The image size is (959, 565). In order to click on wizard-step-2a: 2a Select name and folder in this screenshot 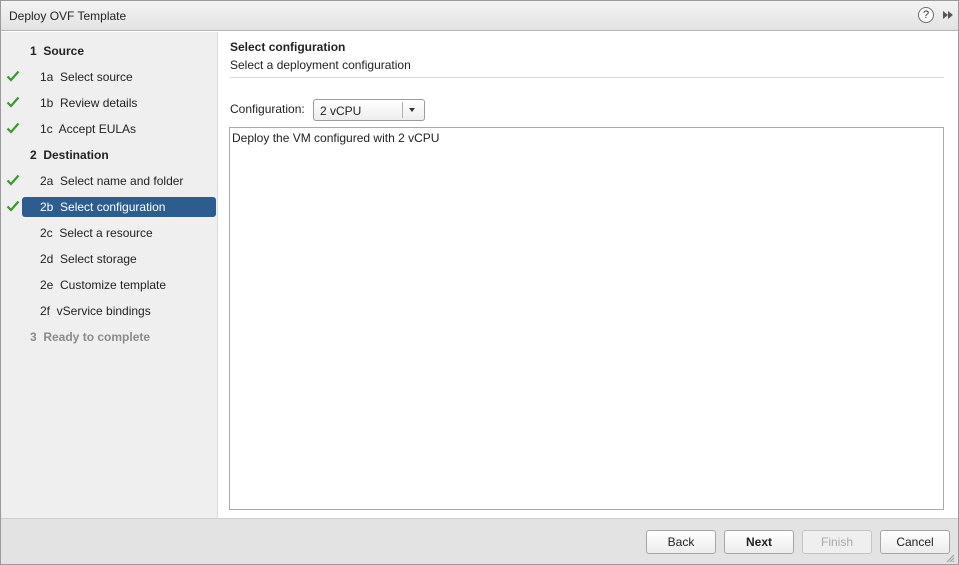, I will do `click(109, 181)`.